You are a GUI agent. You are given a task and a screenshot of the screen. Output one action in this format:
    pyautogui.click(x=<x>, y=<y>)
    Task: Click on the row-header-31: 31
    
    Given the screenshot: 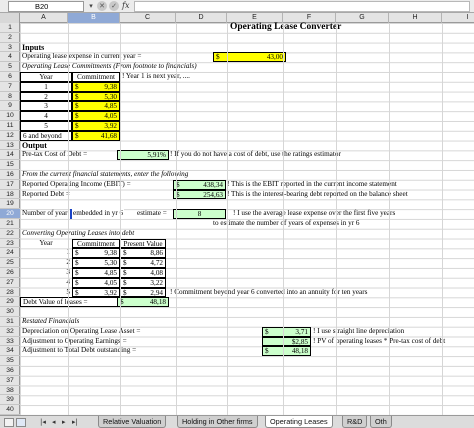 What is the action you would take?
    pyautogui.click(x=10, y=322)
    